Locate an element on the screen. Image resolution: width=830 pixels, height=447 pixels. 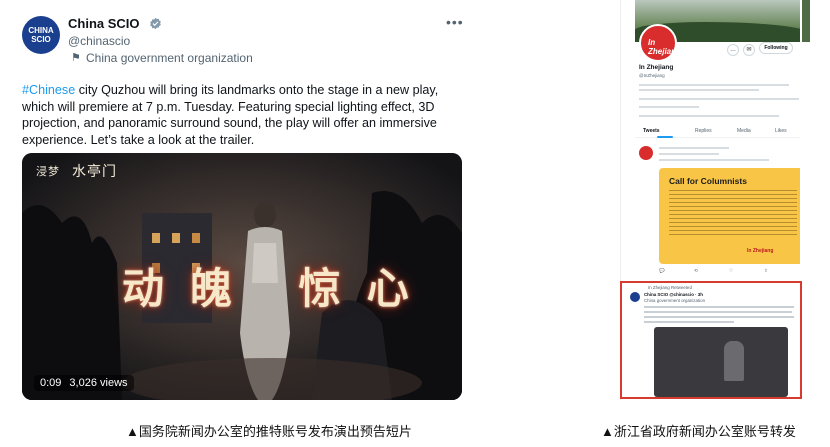
video-title-overlay: 动魄 惊心 is located at coordinates (278, 288).